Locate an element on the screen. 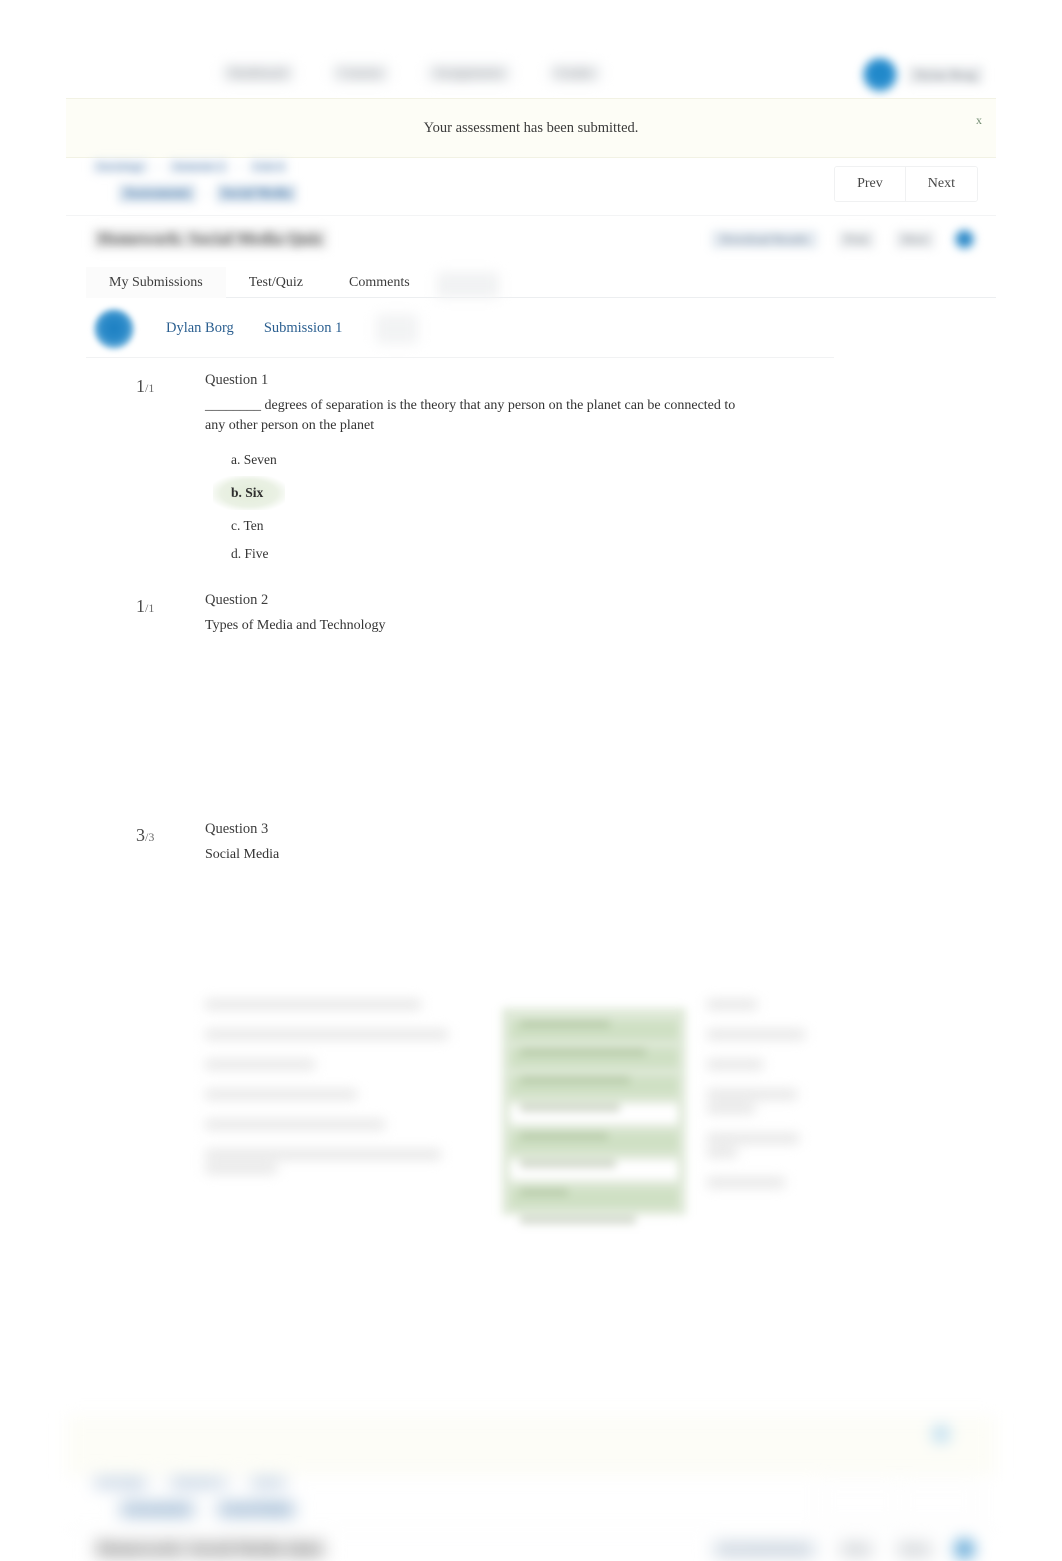  footer-breadcrumb-item-semester: Semester 2 is located at coordinates (199, 1483).